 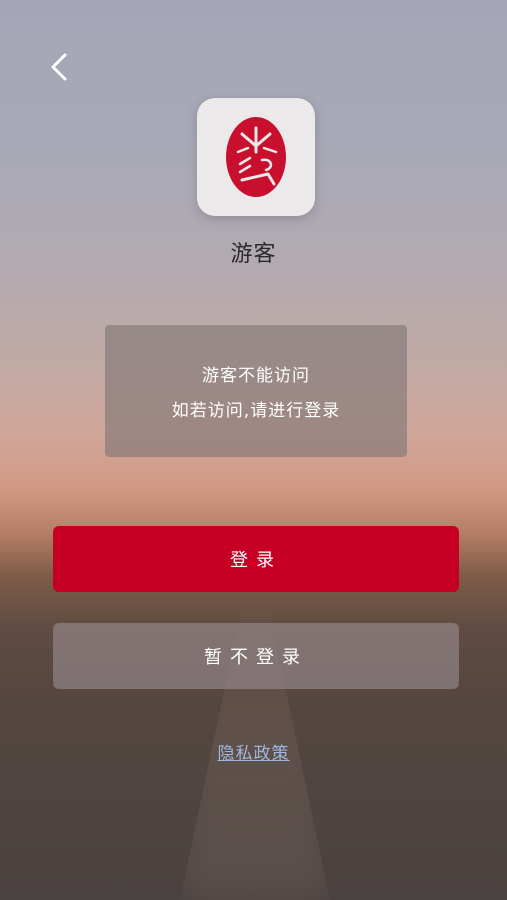 What do you see at coordinates (256, 391) in the screenshot?
I see `guest-notice: 游客不能访问 如若访问,请进行登录` at bounding box center [256, 391].